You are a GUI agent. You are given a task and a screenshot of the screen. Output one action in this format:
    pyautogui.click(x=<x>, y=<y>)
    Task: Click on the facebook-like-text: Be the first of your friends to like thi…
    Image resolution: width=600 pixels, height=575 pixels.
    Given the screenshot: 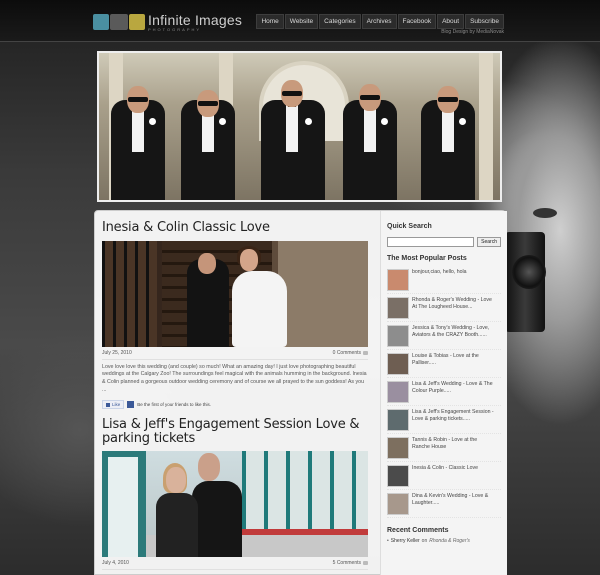 What is the action you would take?
    pyautogui.click(x=174, y=405)
    